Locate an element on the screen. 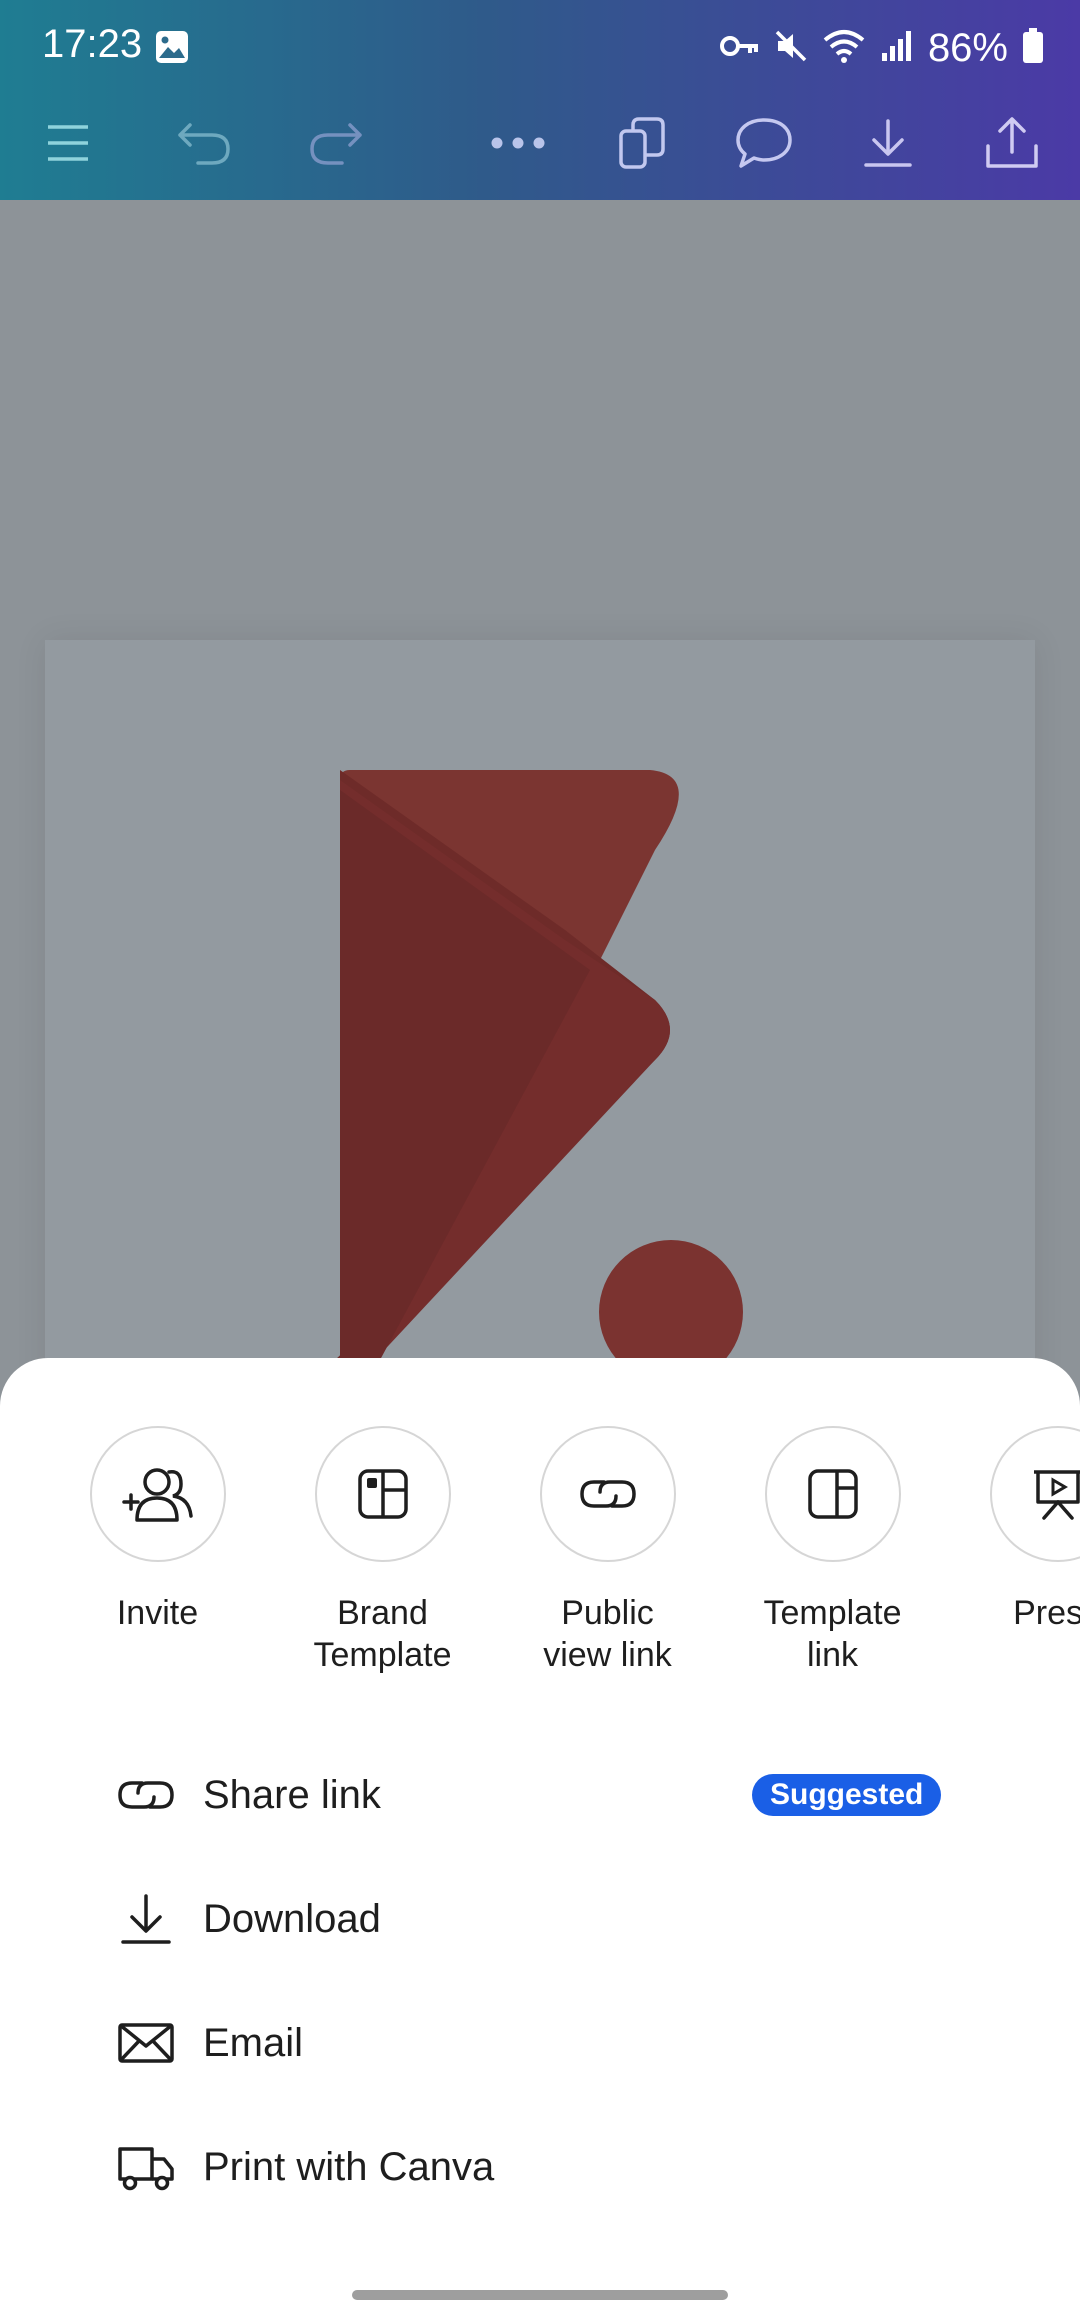 The width and height of the screenshot is (1080, 2316). pages-button is located at coordinates (642, 143).